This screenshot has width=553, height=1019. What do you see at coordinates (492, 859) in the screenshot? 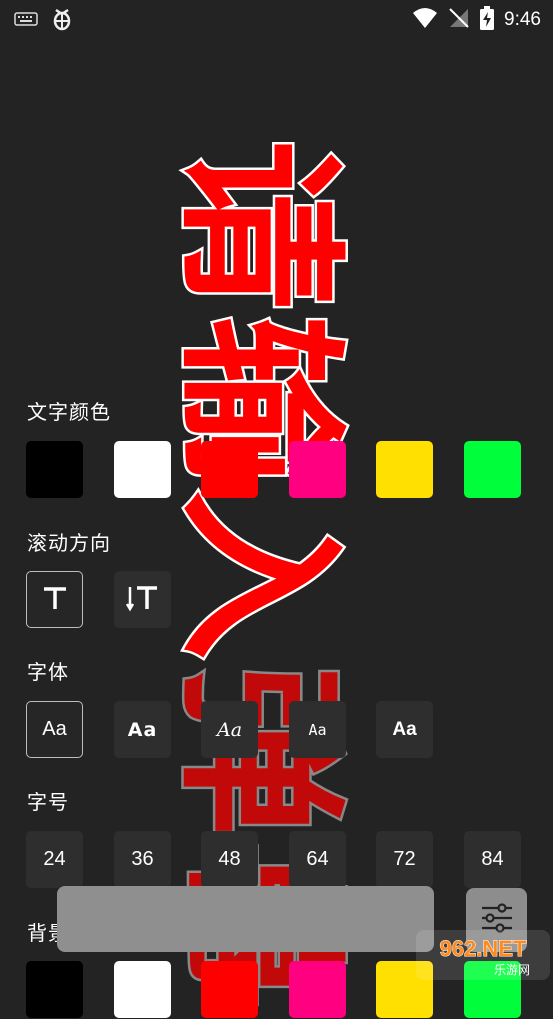
I see `font-size-84: 84` at bounding box center [492, 859].